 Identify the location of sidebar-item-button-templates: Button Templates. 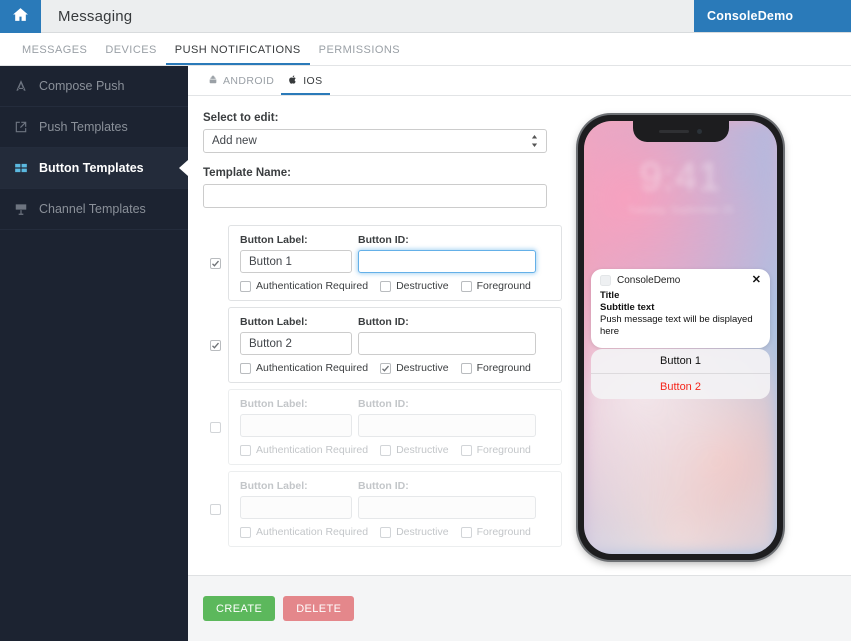
(94, 168).